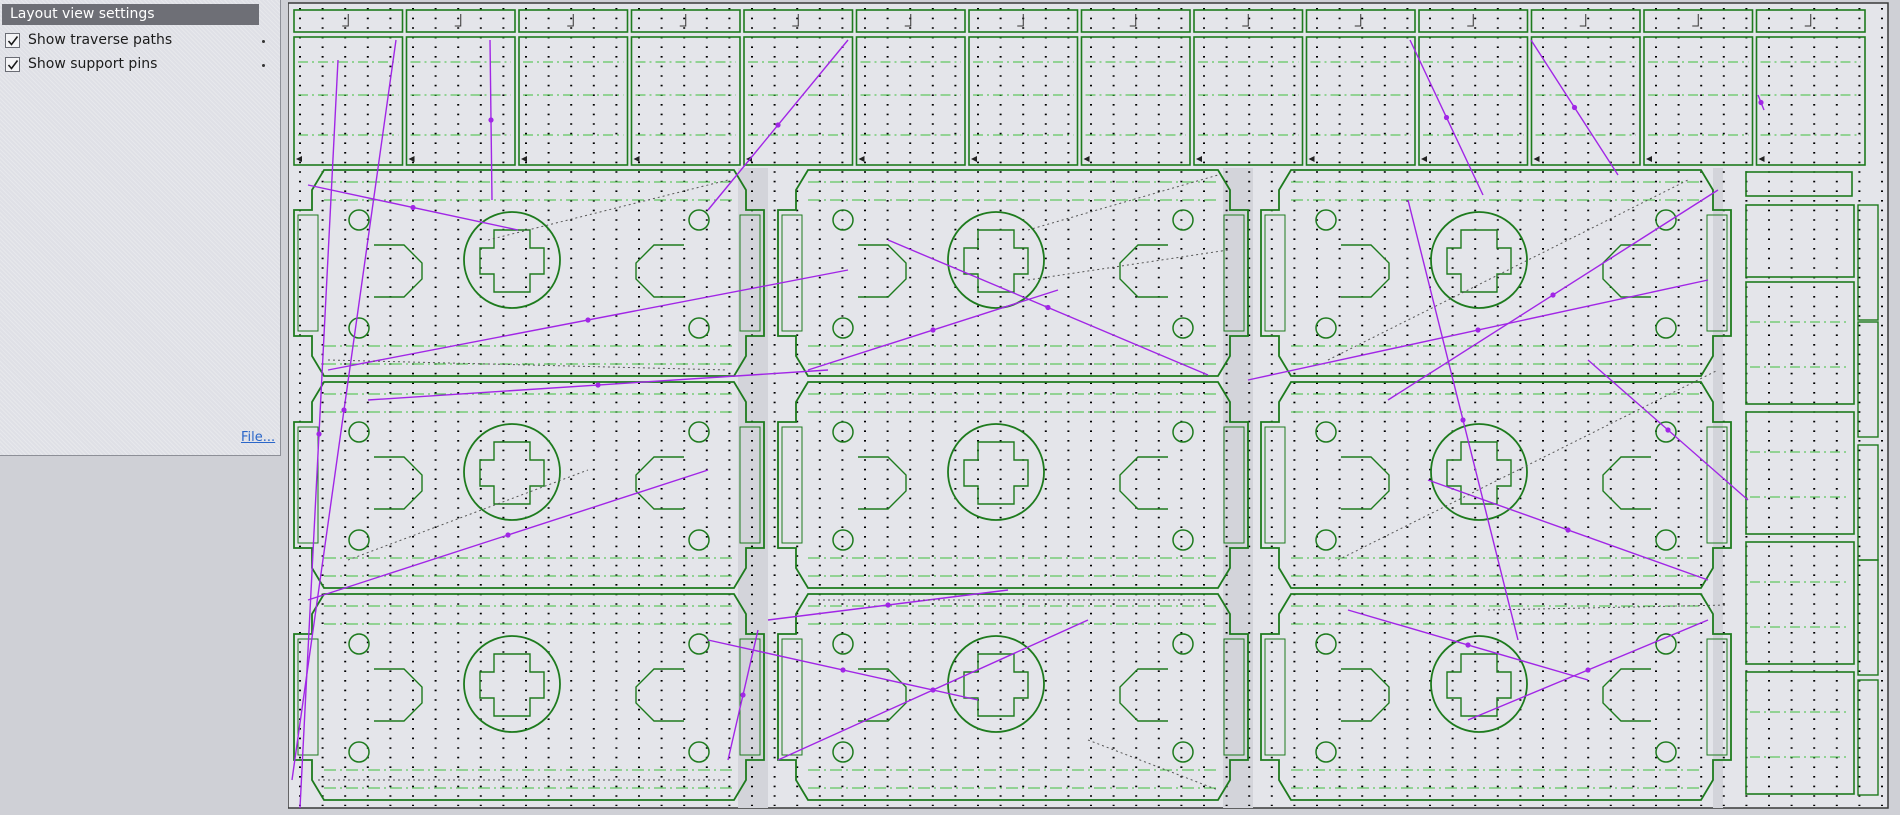  I want to click on show-traverse-paths-label: Show traverse paths, so click(100, 40).